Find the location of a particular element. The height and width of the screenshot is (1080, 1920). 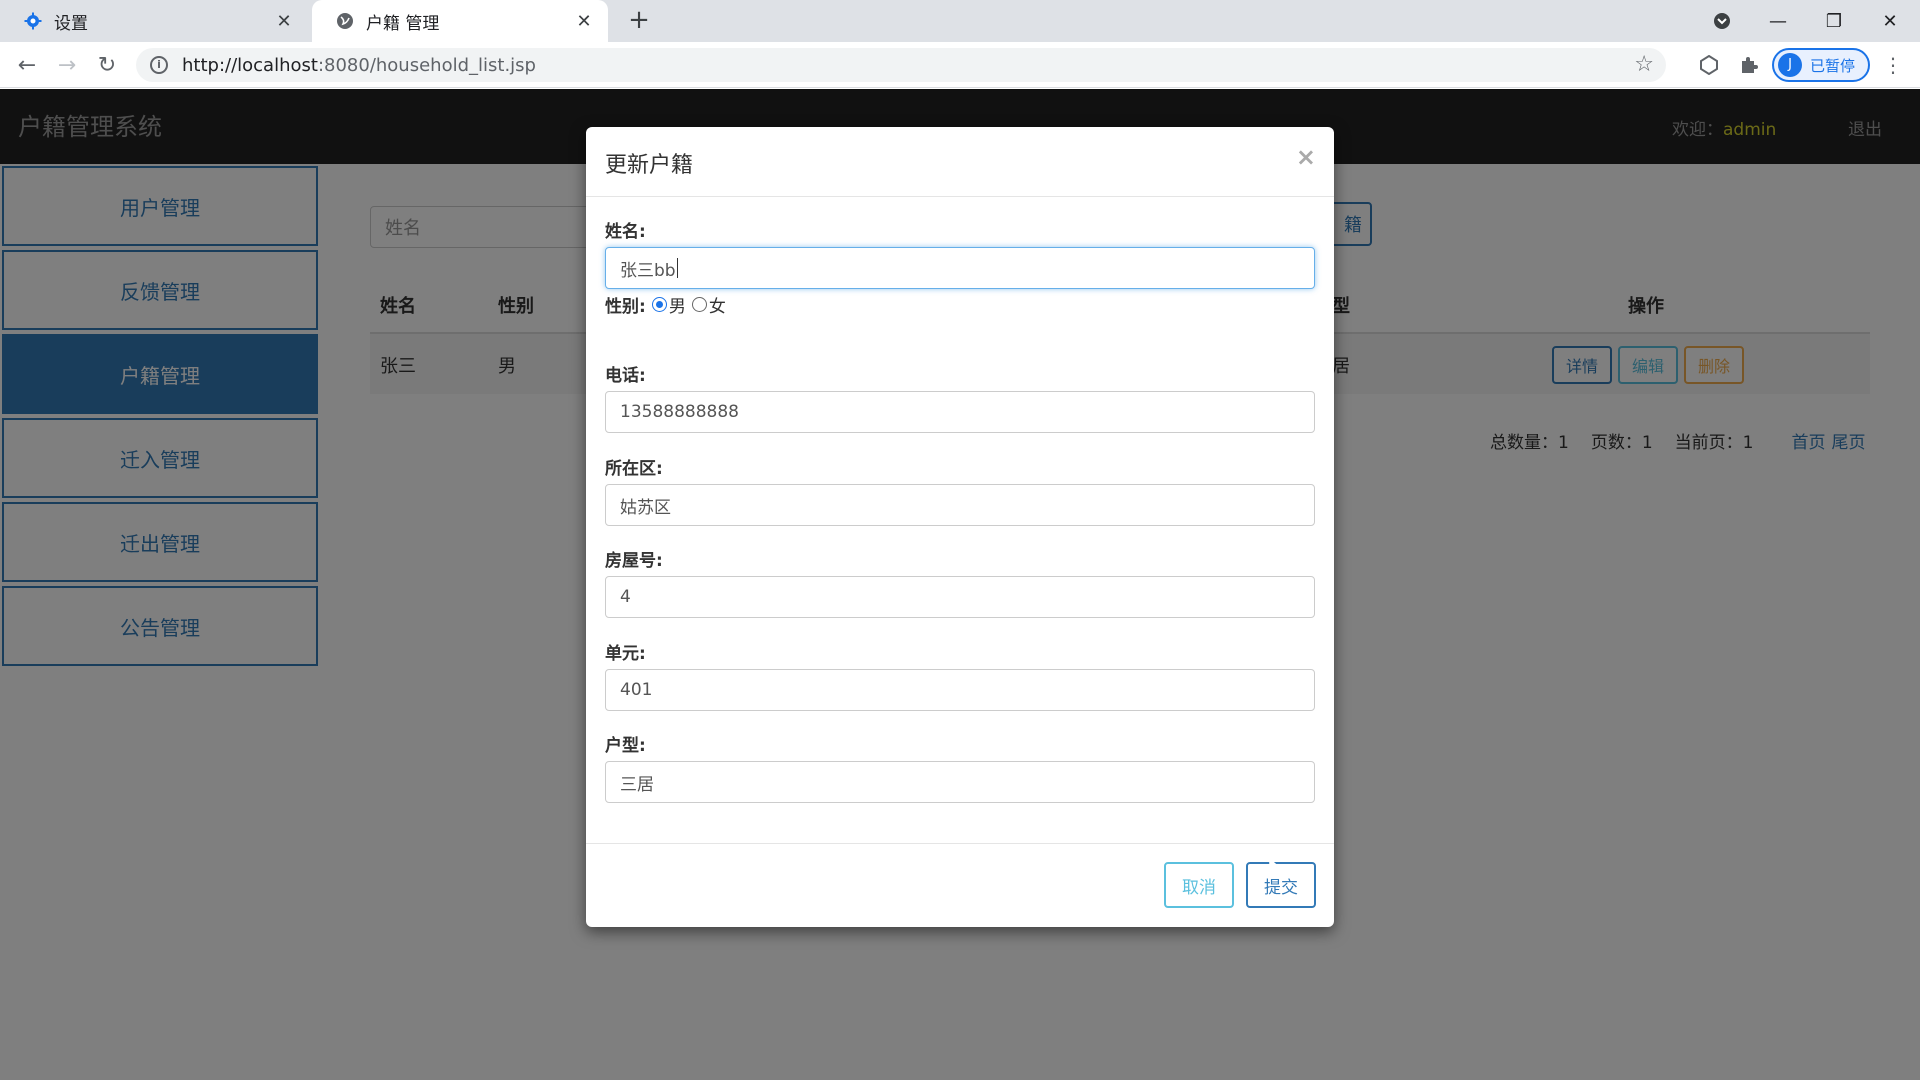

gear-icon is located at coordinates (33, 21).